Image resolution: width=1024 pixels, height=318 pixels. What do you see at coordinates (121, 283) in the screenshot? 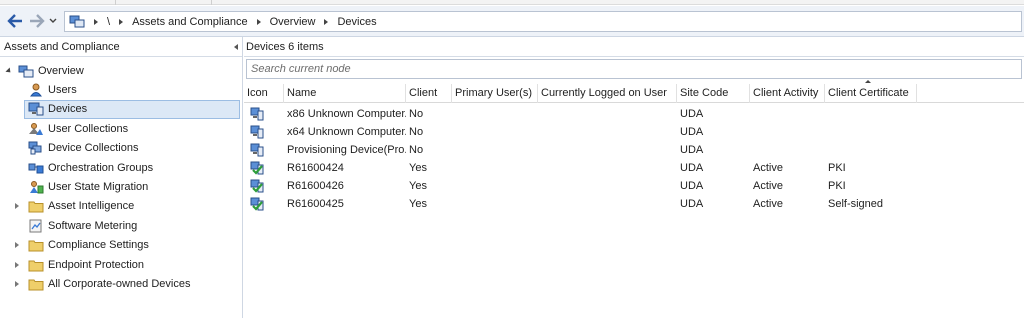
I see `tree-item-all-corporate-owned-devices: All Corporate-owned Devices` at bounding box center [121, 283].